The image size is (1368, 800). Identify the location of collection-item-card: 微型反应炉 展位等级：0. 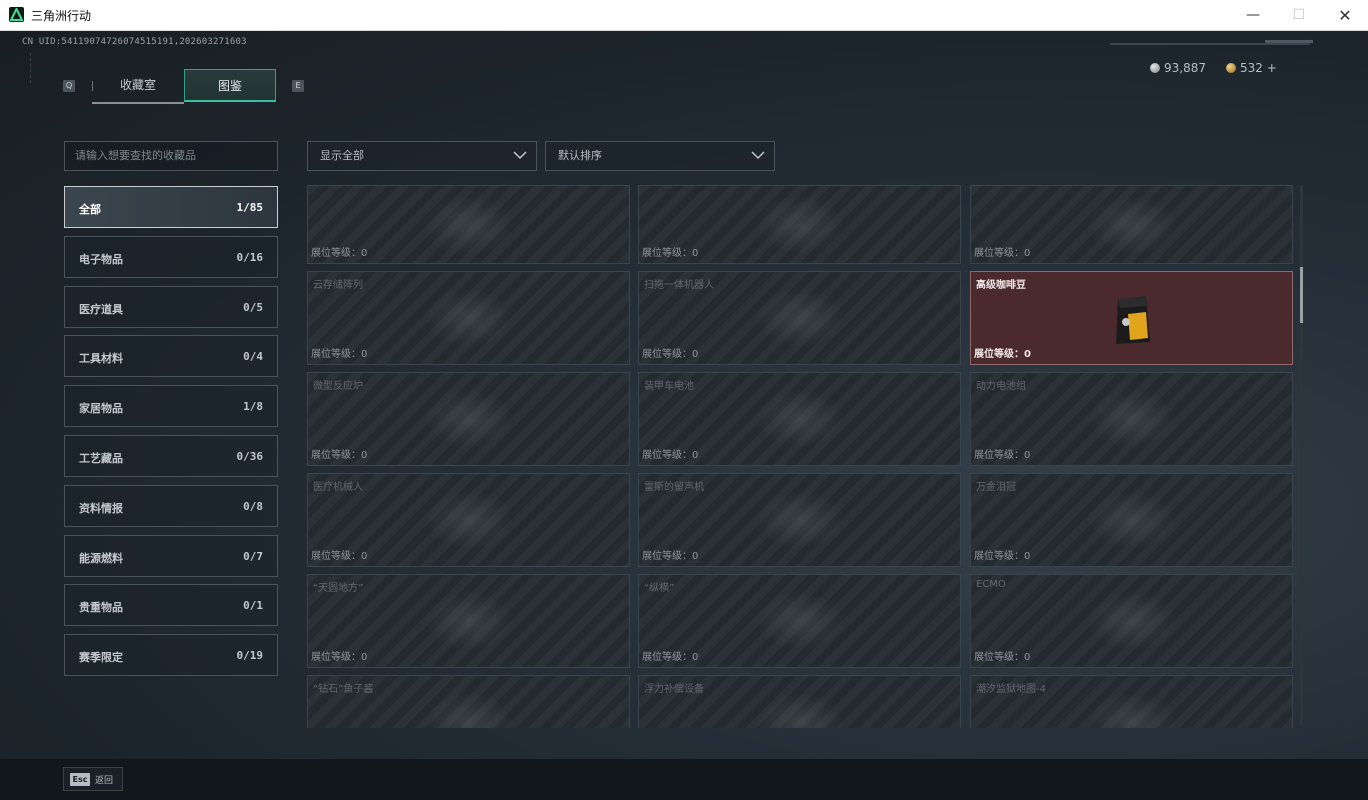
(468, 419).